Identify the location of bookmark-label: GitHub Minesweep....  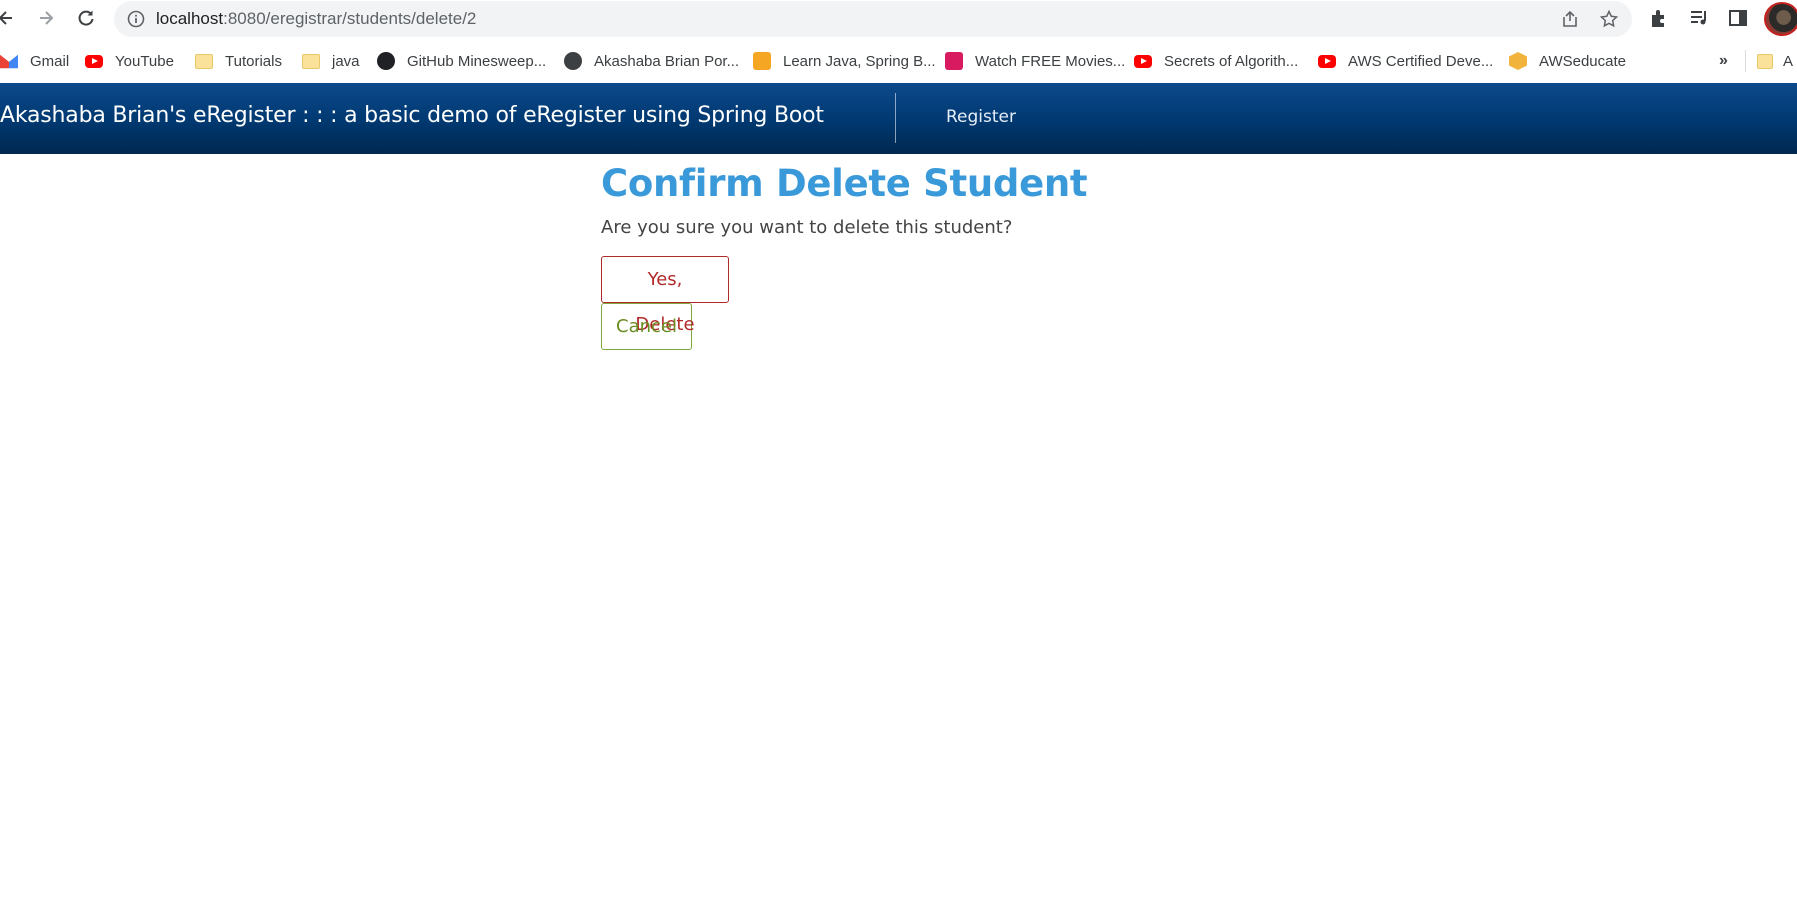
(477, 61).